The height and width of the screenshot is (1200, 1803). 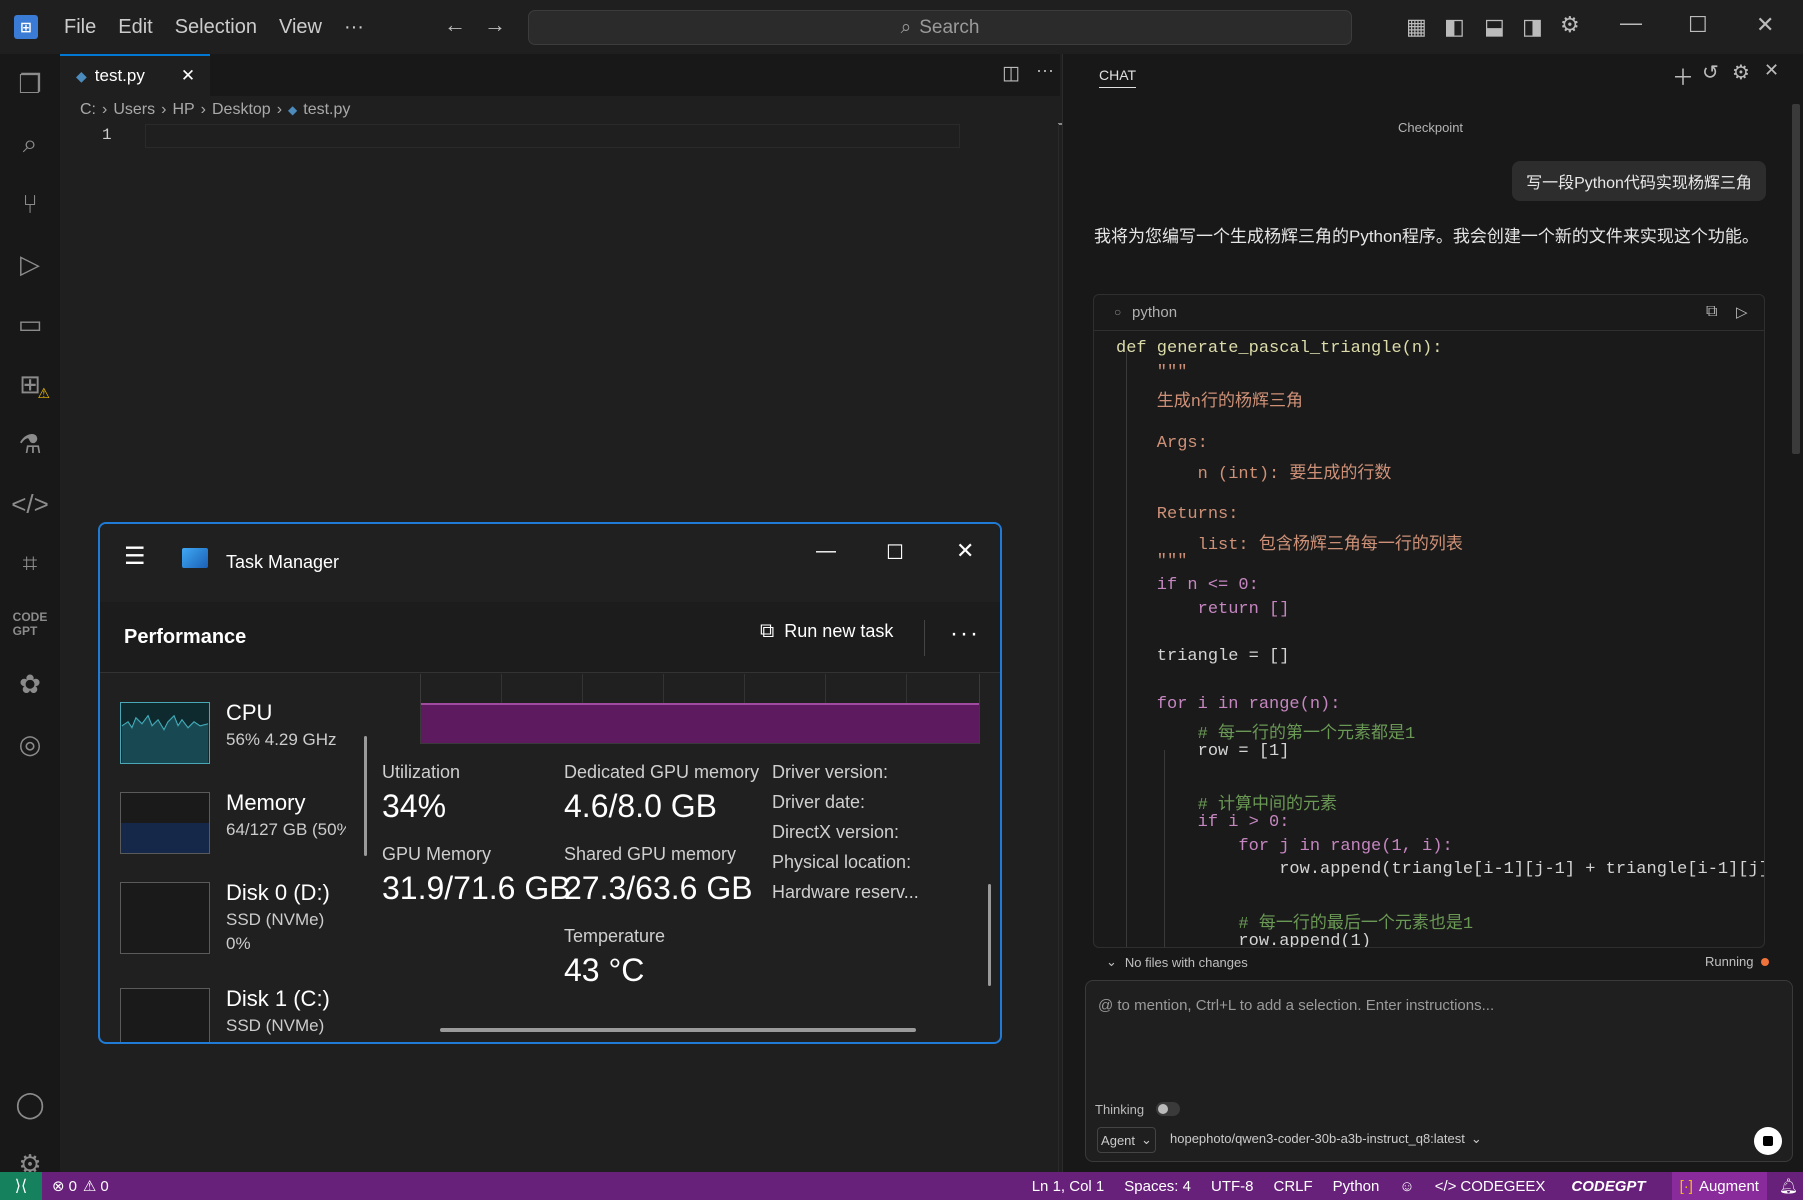 What do you see at coordinates (1203, 657) in the screenshot?
I see `code-line: triangle = []` at bounding box center [1203, 657].